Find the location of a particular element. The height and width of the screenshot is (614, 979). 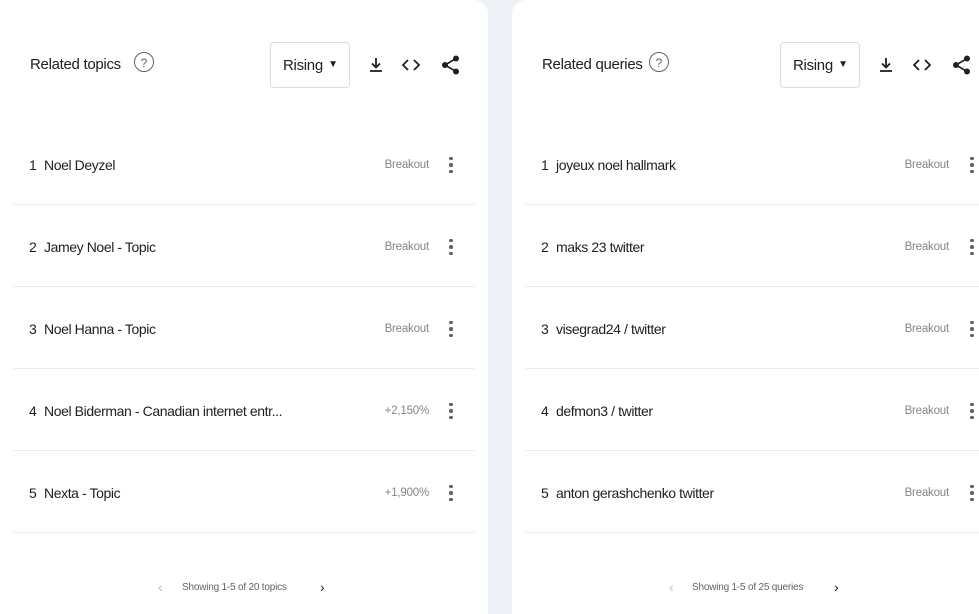

row-value: +1,900% is located at coordinates (407, 493).